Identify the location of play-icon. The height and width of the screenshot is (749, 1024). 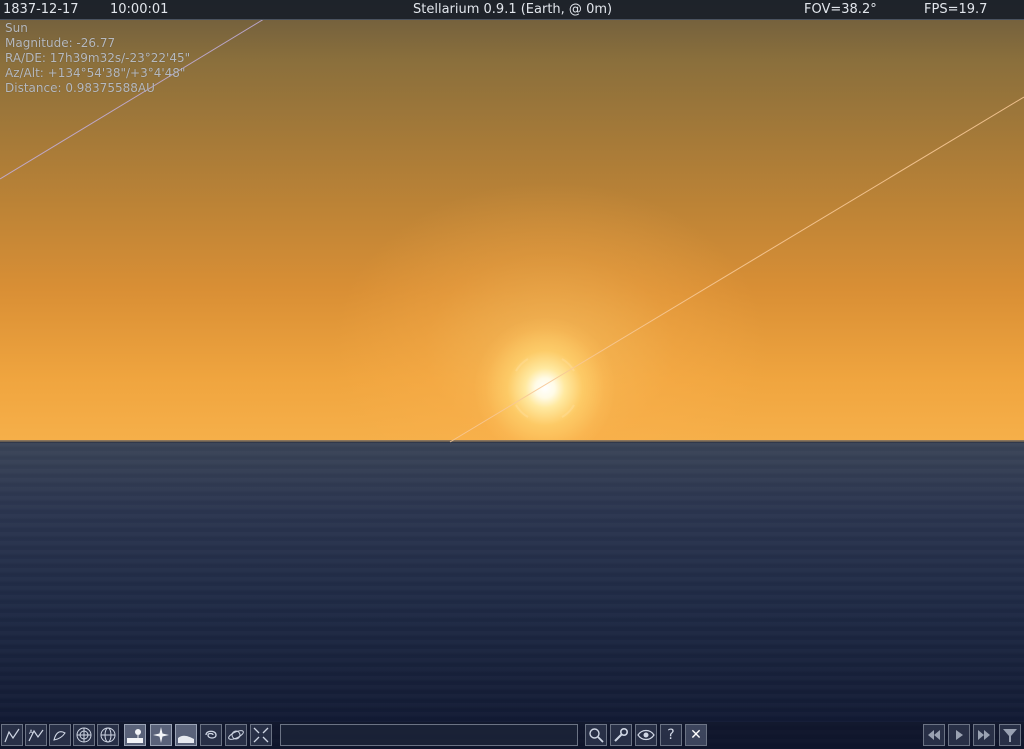
(959, 735).